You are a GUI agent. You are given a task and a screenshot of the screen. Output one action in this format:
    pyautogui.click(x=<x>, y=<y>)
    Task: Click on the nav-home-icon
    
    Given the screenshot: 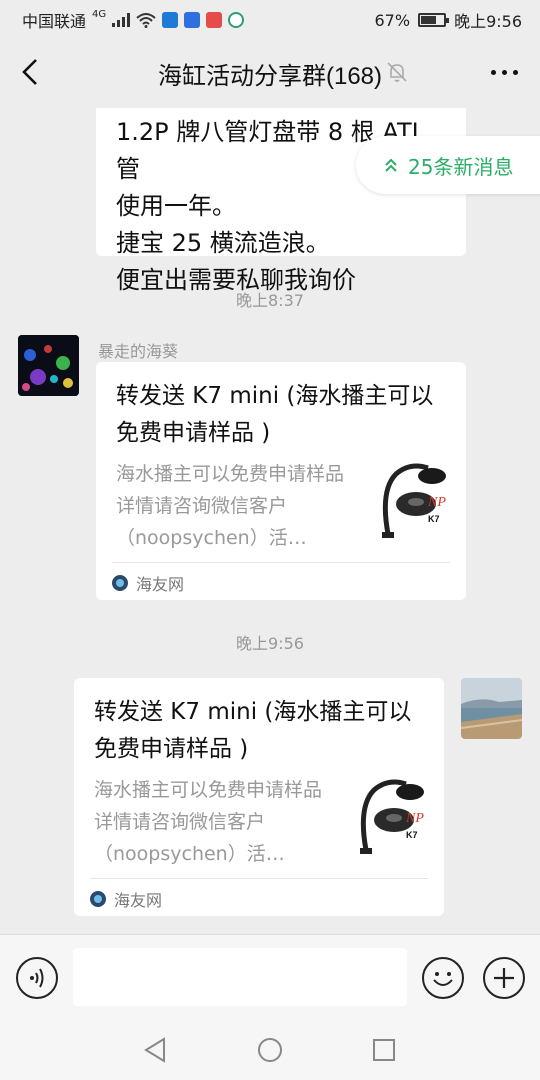 What is the action you would take?
    pyautogui.click(x=270, y=1050)
    